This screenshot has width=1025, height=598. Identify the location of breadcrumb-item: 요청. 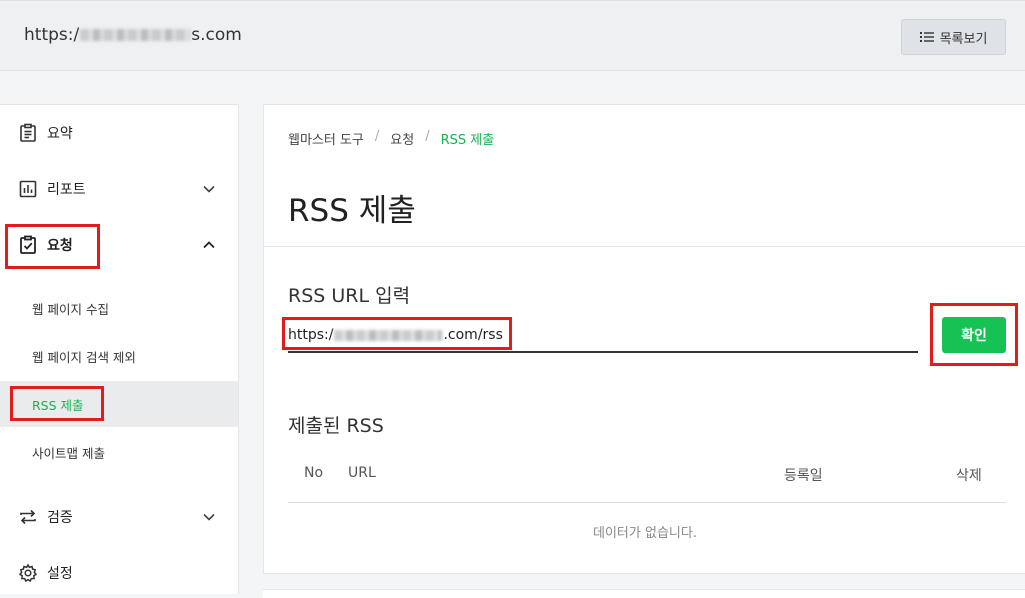
(402, 138).